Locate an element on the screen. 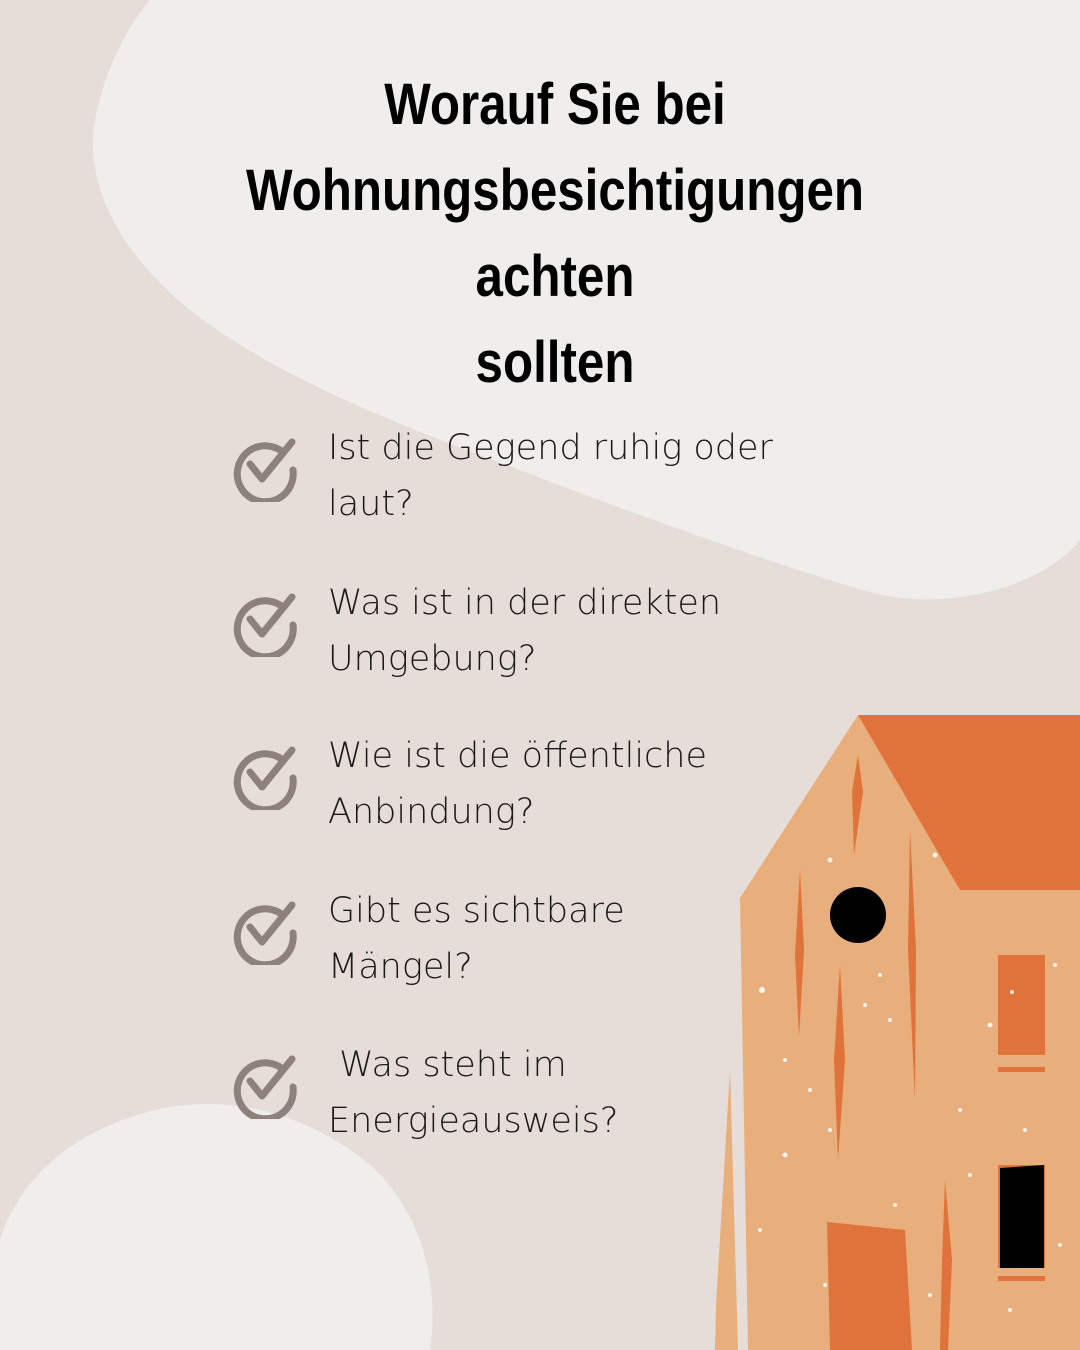  checklist-item-text: Was ist in der direkten Umgebung? is located at coordinates (525, 631).